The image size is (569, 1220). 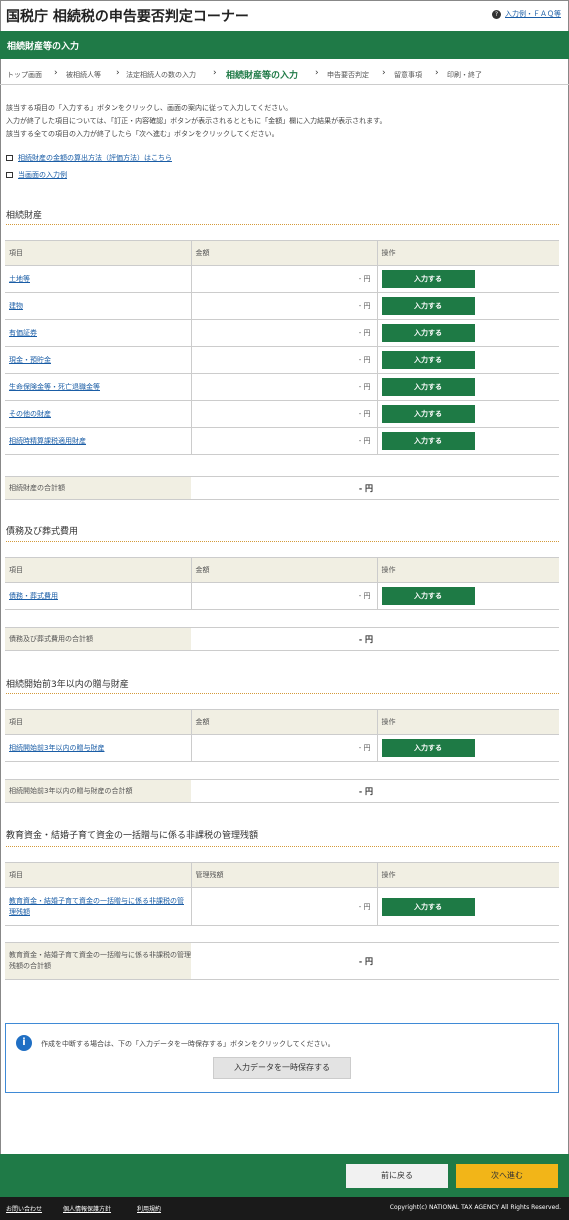 I want to click on item-link: 建物, so click(x=16, y=306).